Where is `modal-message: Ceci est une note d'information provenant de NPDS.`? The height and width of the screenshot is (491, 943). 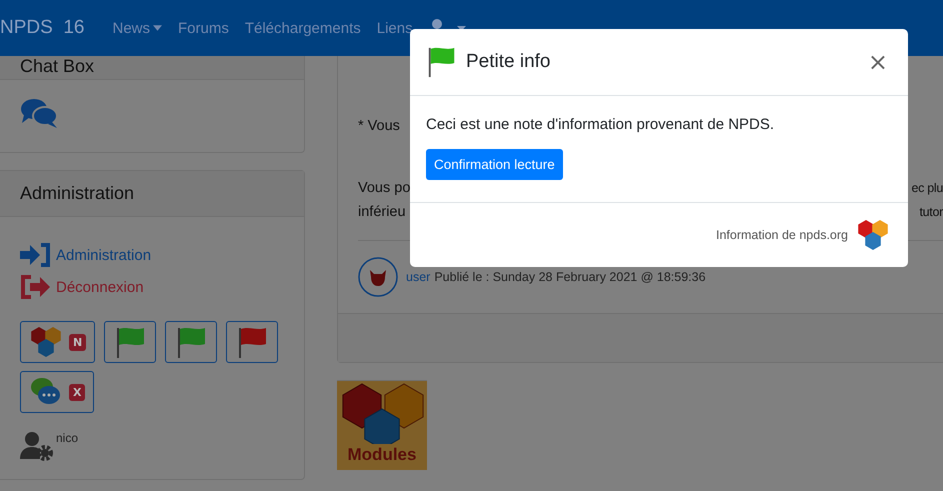 modal-message: Ceci est une note d'information provenant de NPDS. is located at coordinates (601, 124).